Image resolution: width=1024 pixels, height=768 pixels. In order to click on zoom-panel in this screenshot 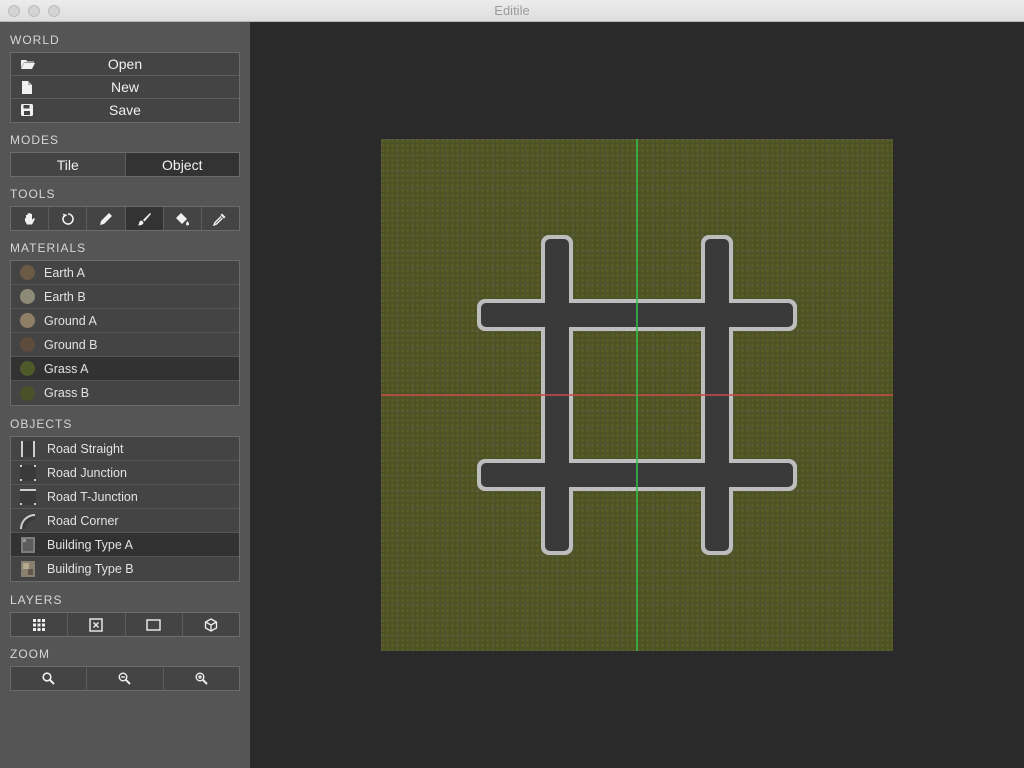, I will do `click(125, 678)`.